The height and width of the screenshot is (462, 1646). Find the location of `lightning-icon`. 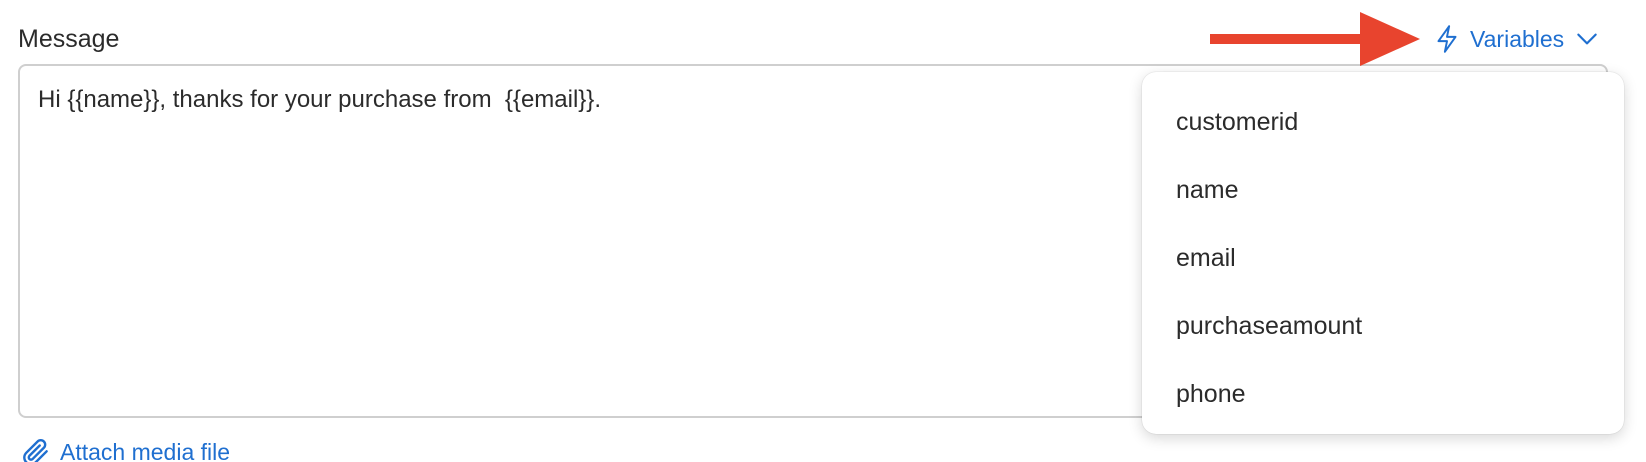

lightning-icon is located at coordinates (1447, 39).